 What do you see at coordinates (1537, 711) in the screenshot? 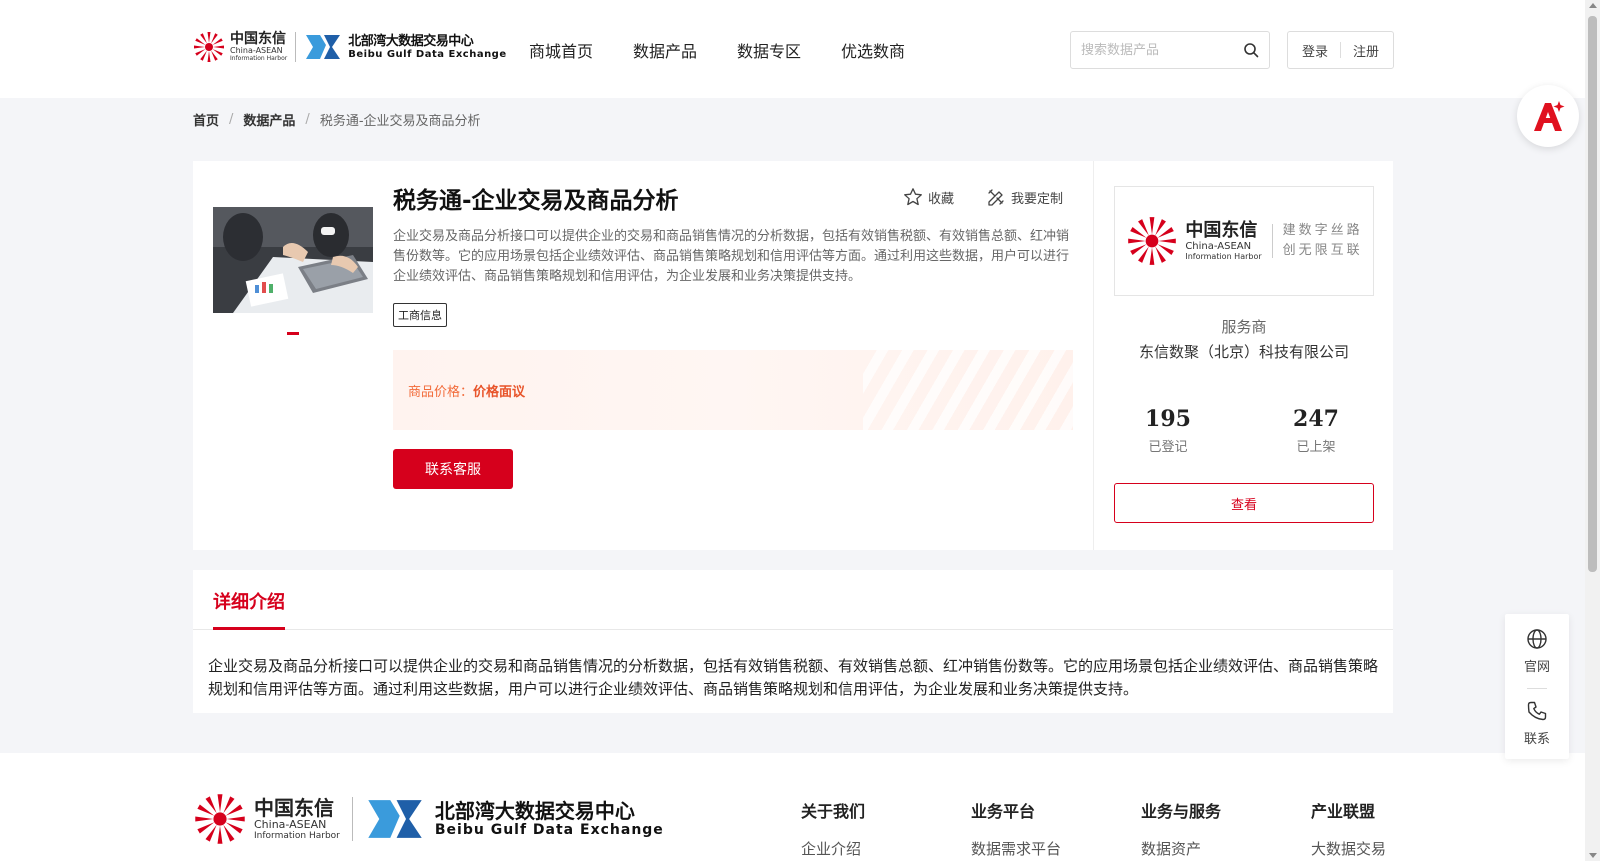
I see `phone-icon` at bounding box center [1537, 711].